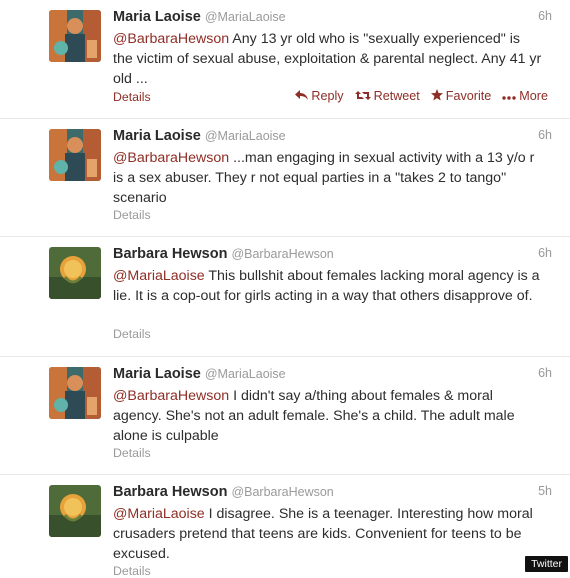 This screenshot has height=578, width=570. I want to click on star-icon, so click(436, 96).